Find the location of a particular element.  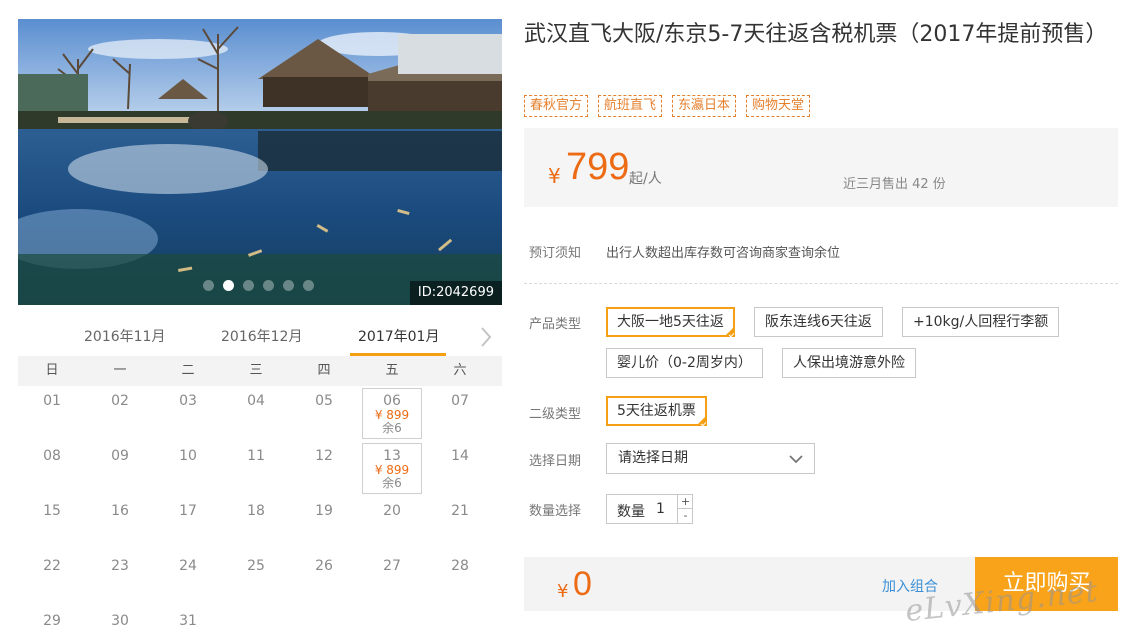

day-number: 08 is located at coordinates (52, 456).